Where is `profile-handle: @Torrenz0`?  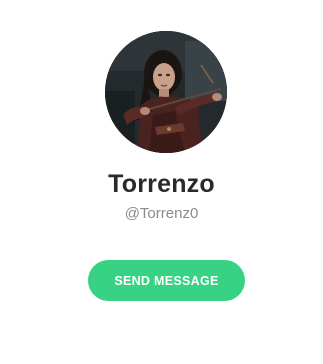
profile-handle: @Torrenz0 is located at coordinates (161, 213).